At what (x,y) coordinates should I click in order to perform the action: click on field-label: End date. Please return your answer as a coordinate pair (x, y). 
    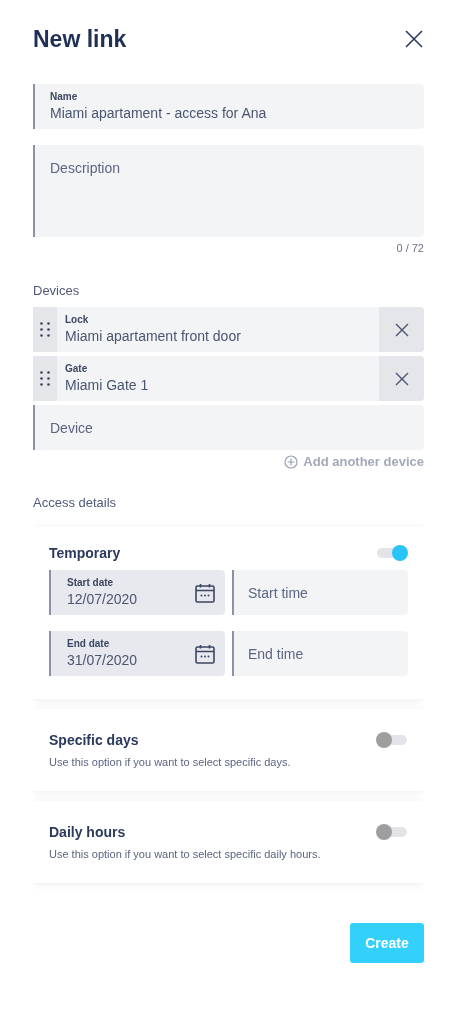
    Looking at the image, I should click on (89, 643).